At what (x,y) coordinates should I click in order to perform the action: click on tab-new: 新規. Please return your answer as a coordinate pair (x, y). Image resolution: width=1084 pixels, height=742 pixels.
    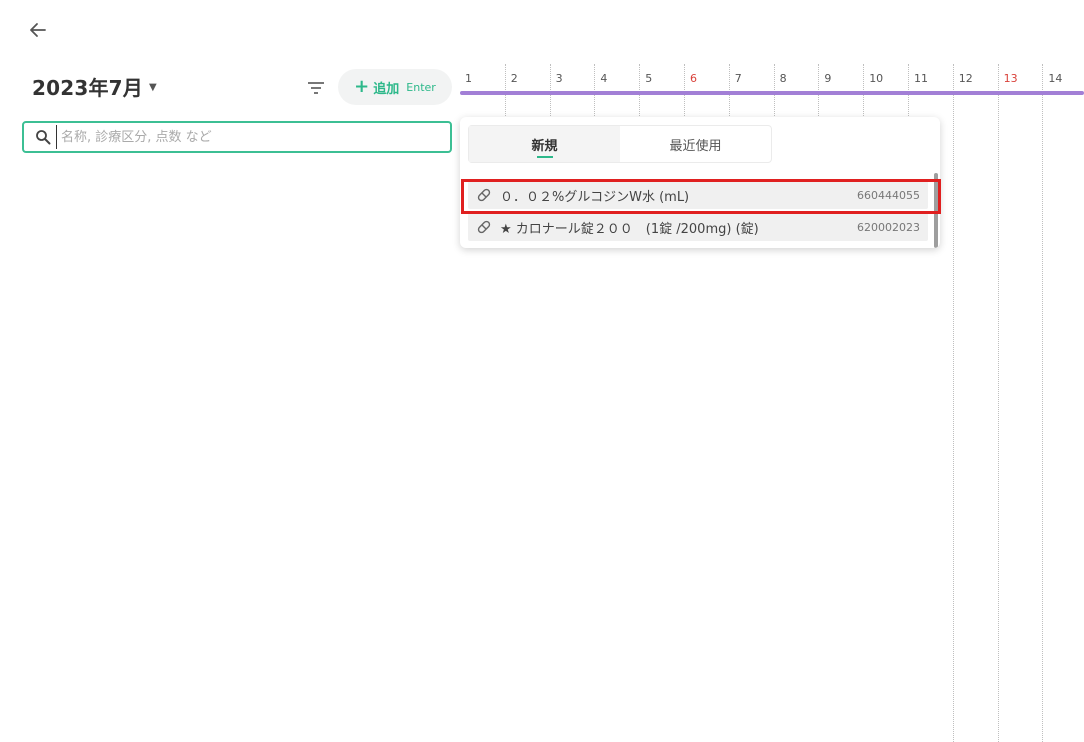
    Looking at the image, I should click on (544, 144).